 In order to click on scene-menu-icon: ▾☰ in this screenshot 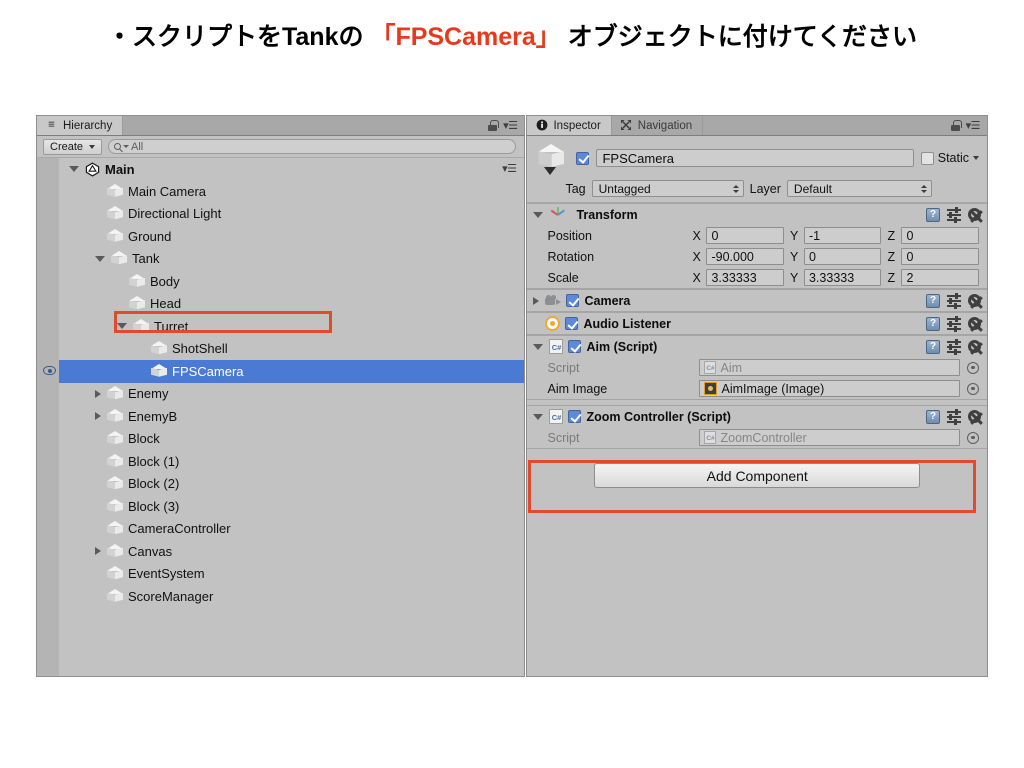, I will do `click(509, 168)`.